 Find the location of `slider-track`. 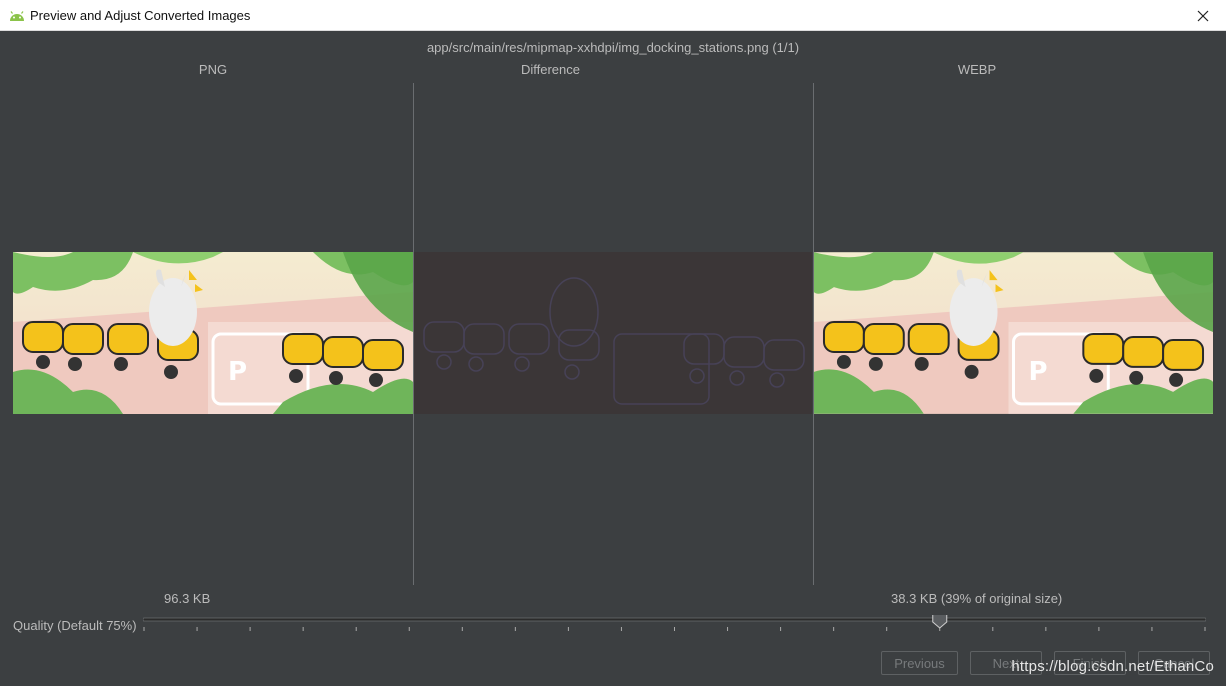

slider-track is located at coordinates (674, 619).